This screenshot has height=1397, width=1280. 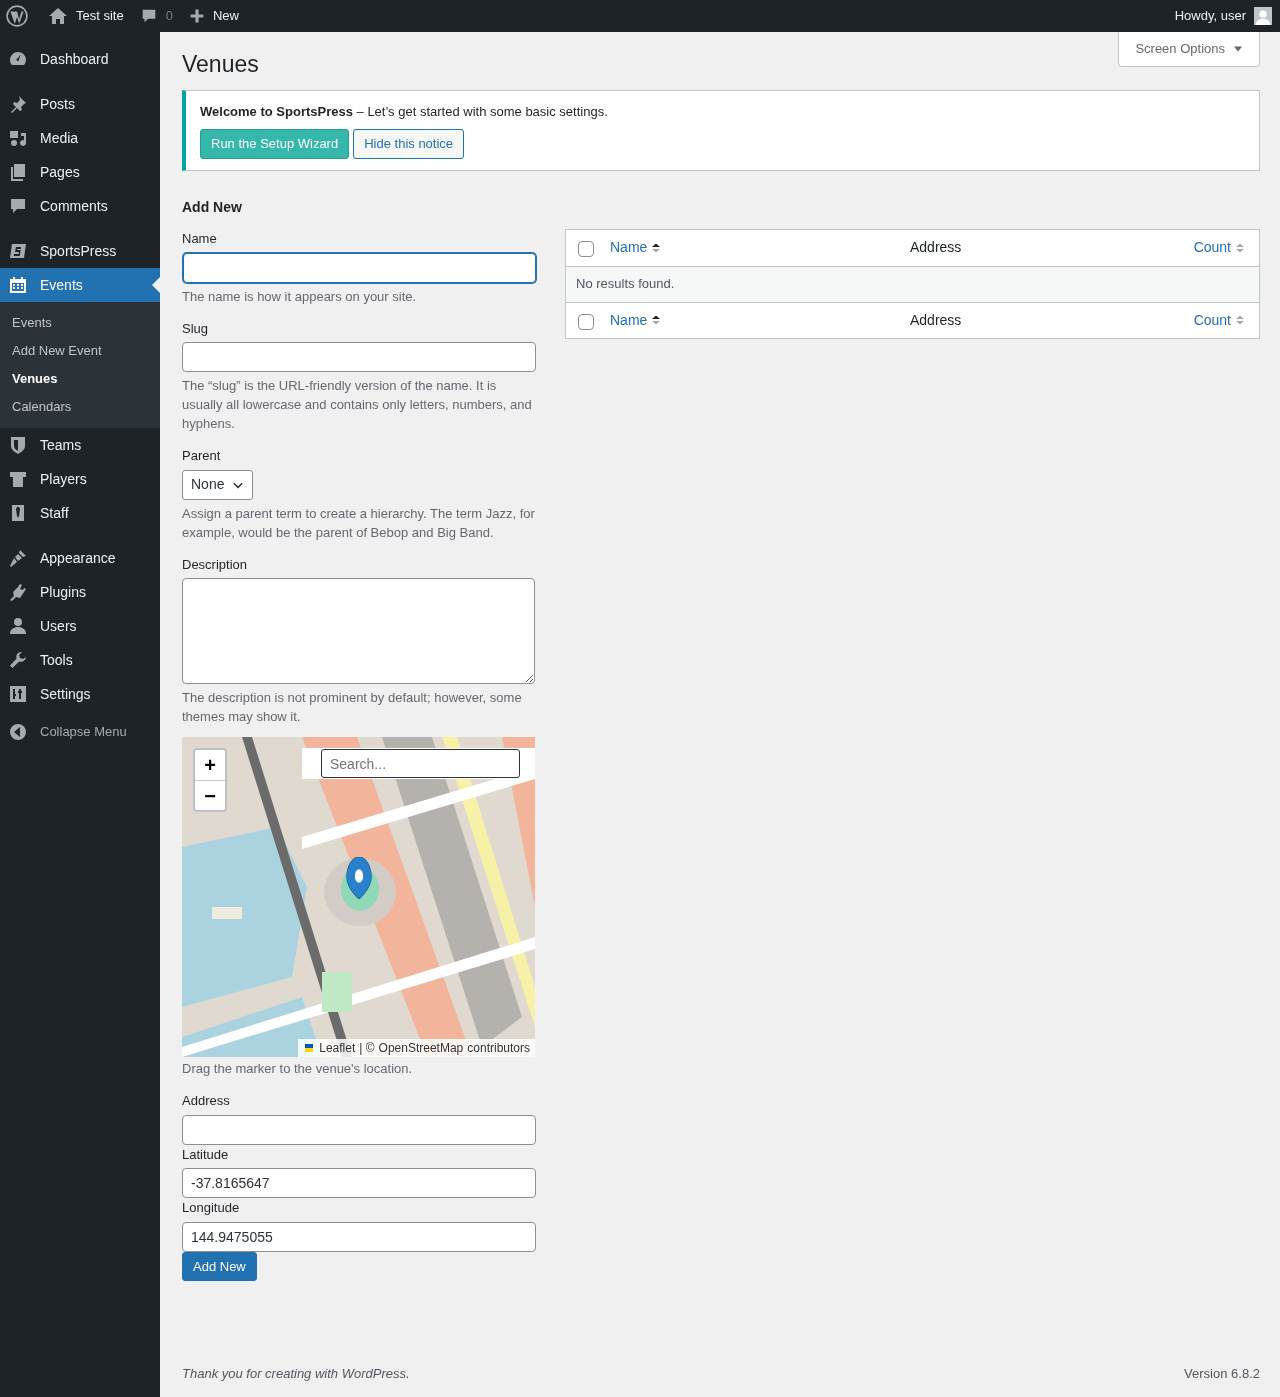 What do you see at coordinates (18, 251) in the screenshot?
I see `s-logo-icon` at bounding box center [18, 251].